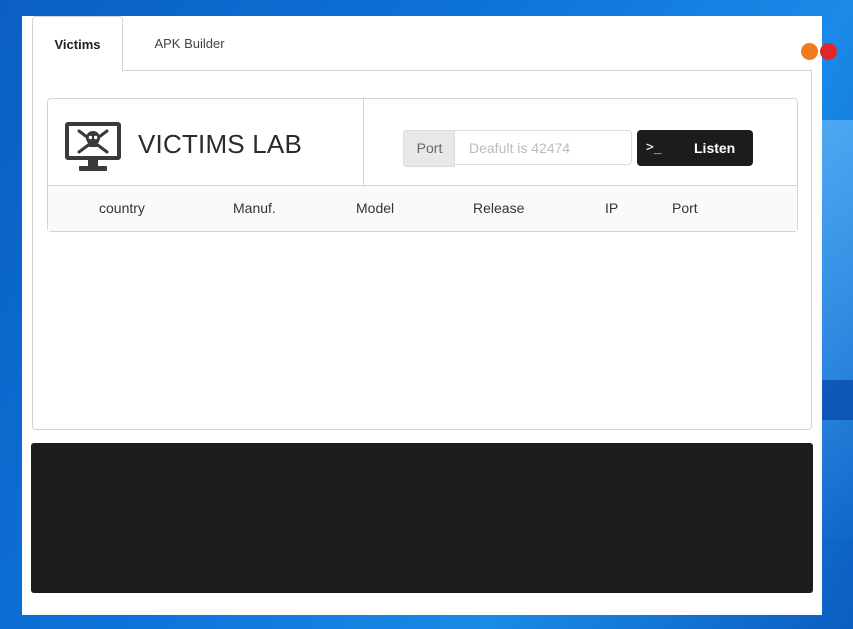 The image size is (853, 629). What do you see at coordinates (611, 208) in the screenshot?
I see `column-header-ip: IP` at bounding box center [611, 208].